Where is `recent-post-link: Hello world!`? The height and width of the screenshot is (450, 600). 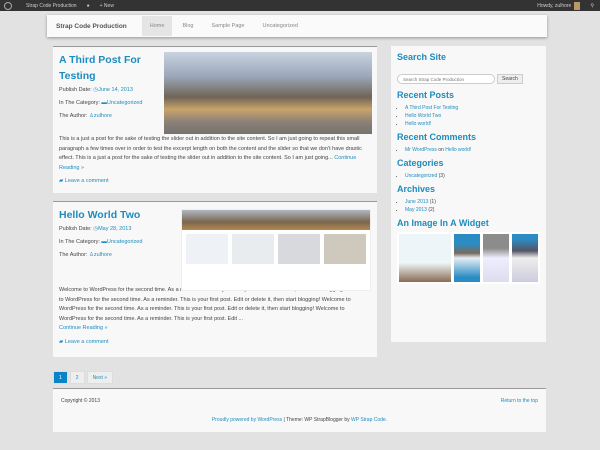 recent-post-link: Hello world! is located at coordinates (418, 124).